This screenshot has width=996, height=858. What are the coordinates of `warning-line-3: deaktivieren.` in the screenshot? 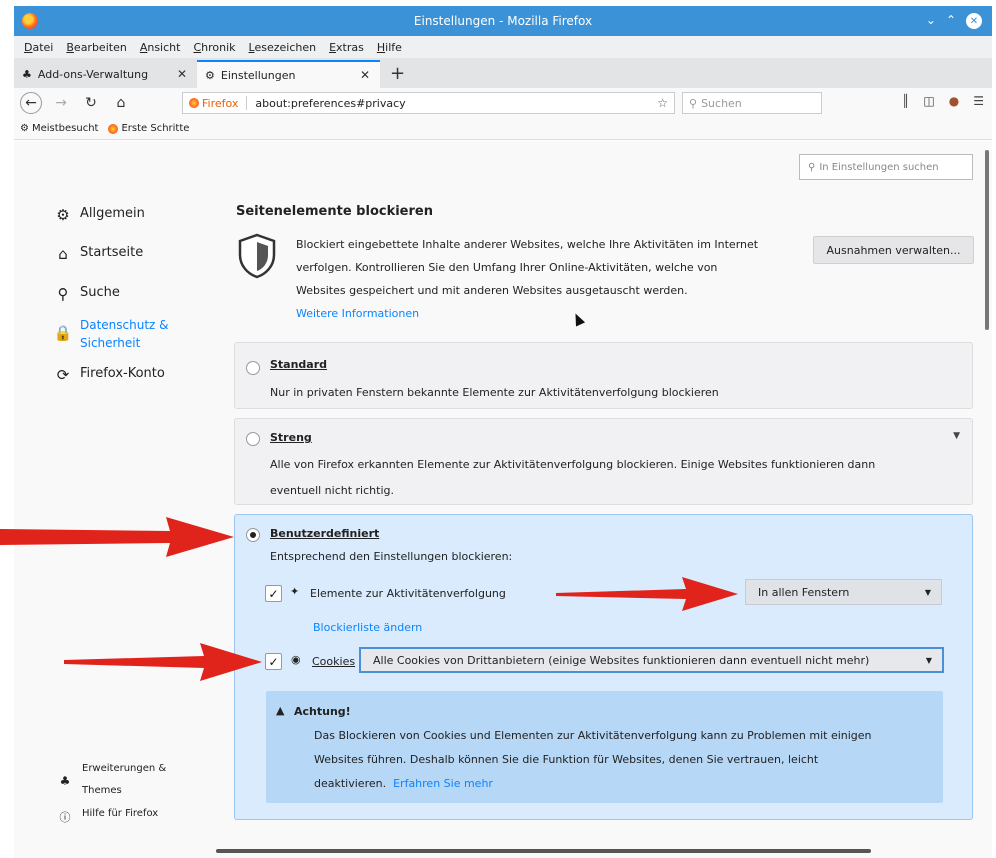 It's located at (350, 783).